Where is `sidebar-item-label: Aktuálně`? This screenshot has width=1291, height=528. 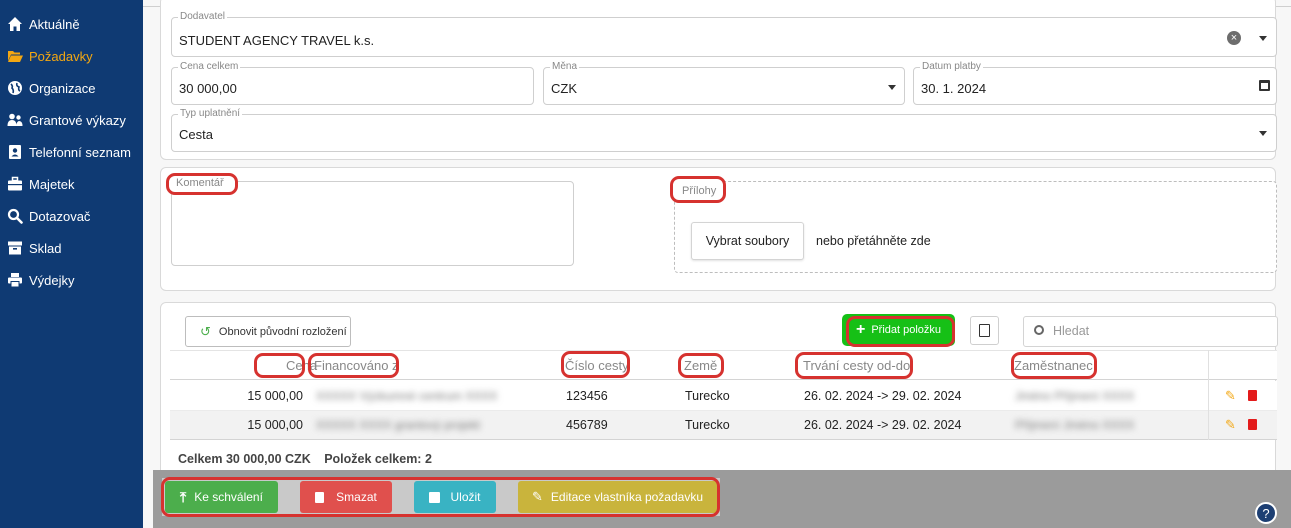 sidebar-item-label: Aktuálně is located at coordinates (54, 24).